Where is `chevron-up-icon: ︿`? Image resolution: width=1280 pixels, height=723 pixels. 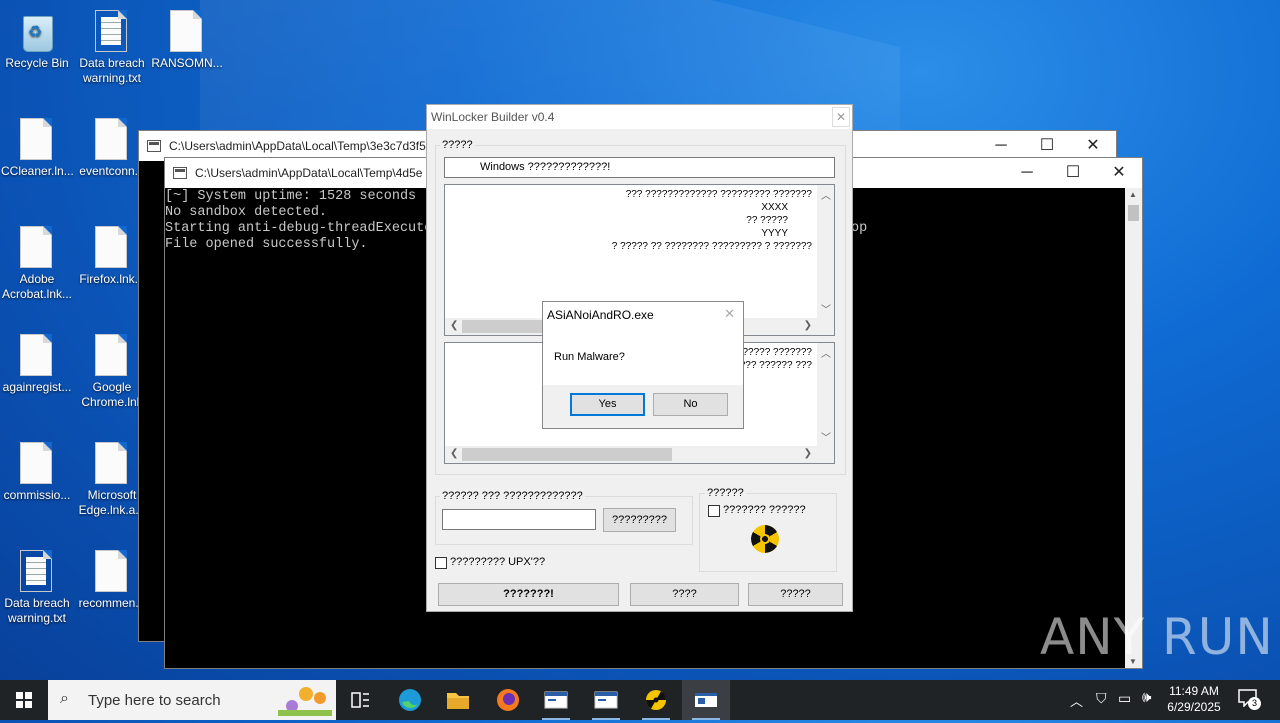 chevron-up-icon: ︿ is located at coordinates (1076, 700).